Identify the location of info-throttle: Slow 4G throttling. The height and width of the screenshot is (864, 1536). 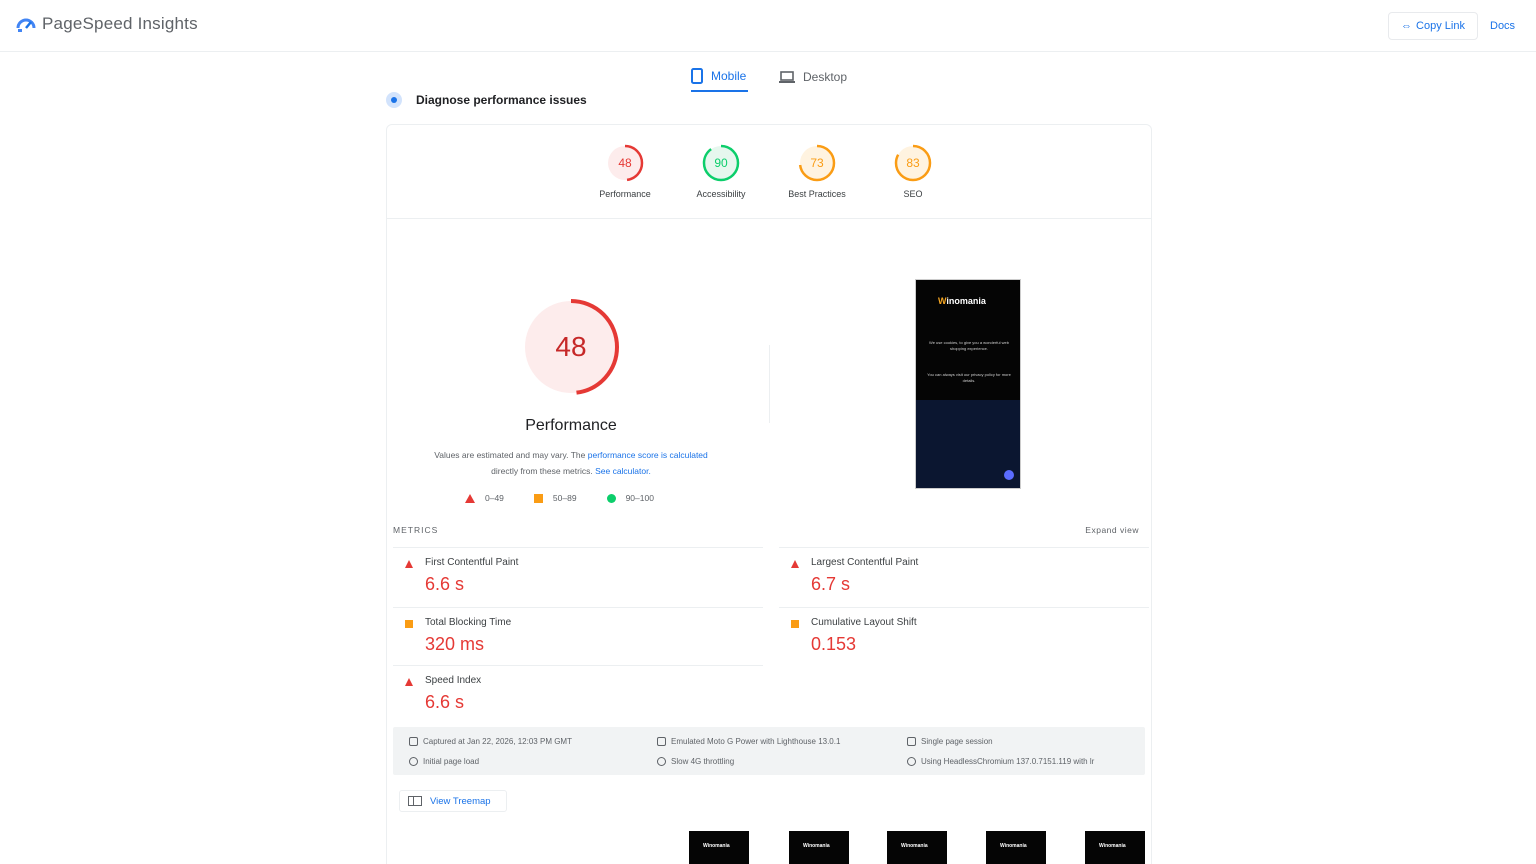
(695, 761).